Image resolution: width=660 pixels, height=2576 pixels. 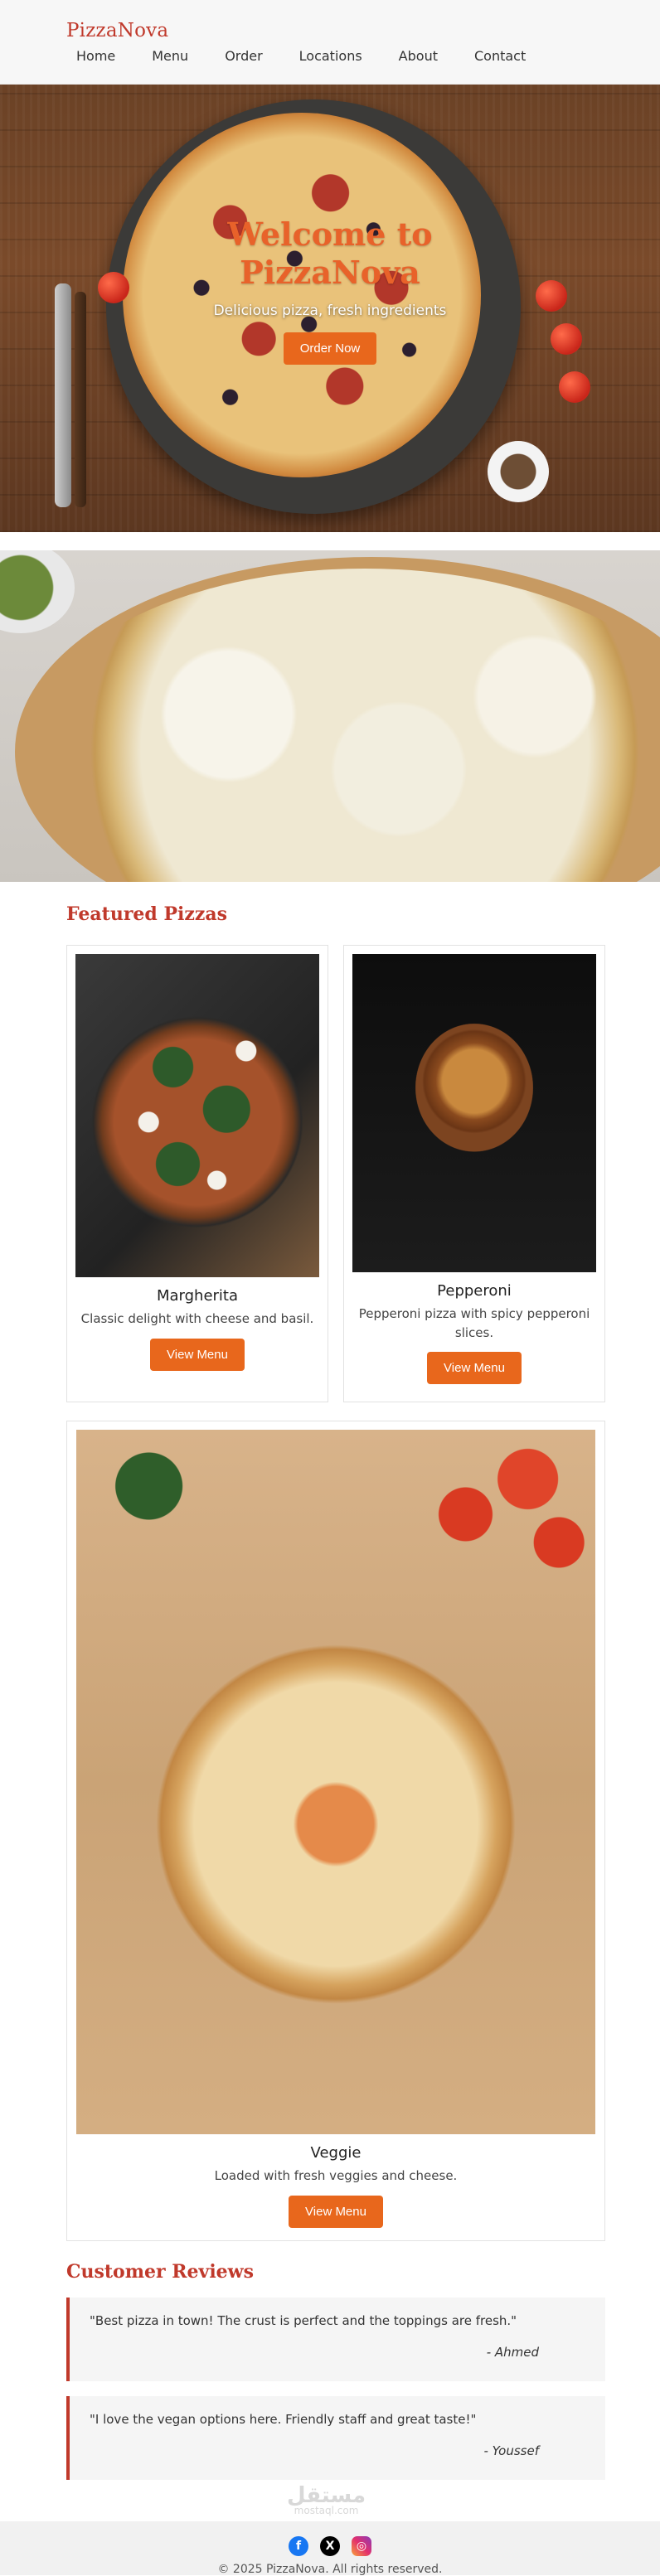 I want to click on pizza-description: Loaded with fresh veggies and cheese., so click(x=336, y=2175).